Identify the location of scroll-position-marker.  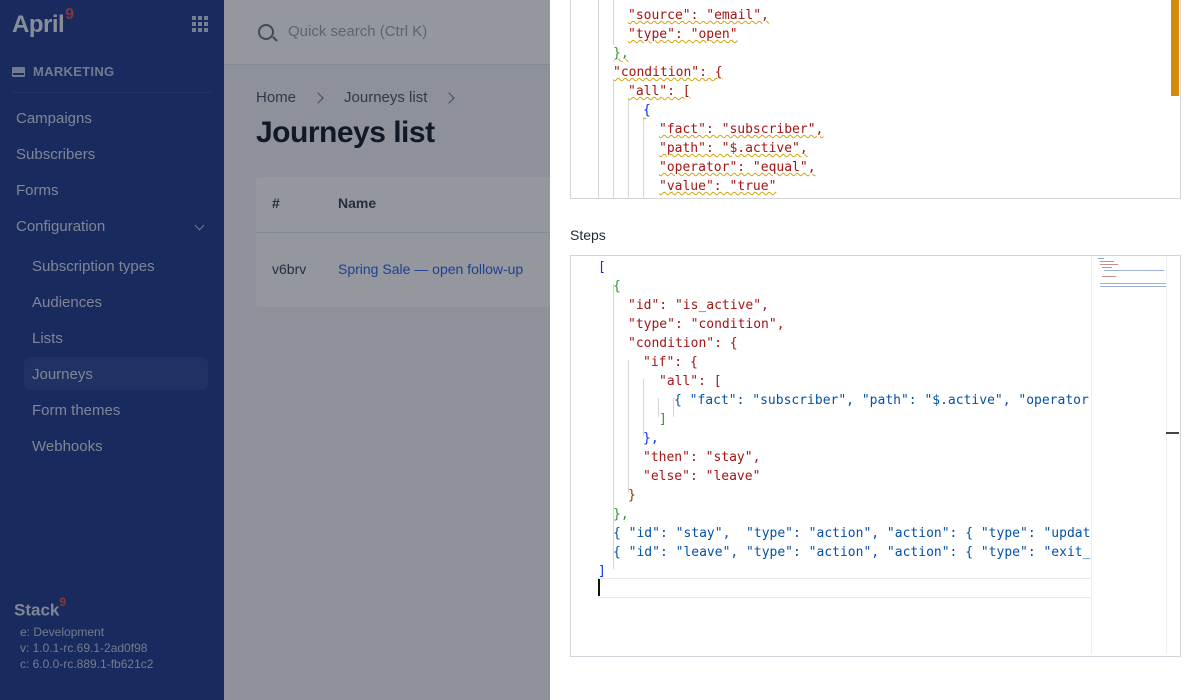
(1172, 433).